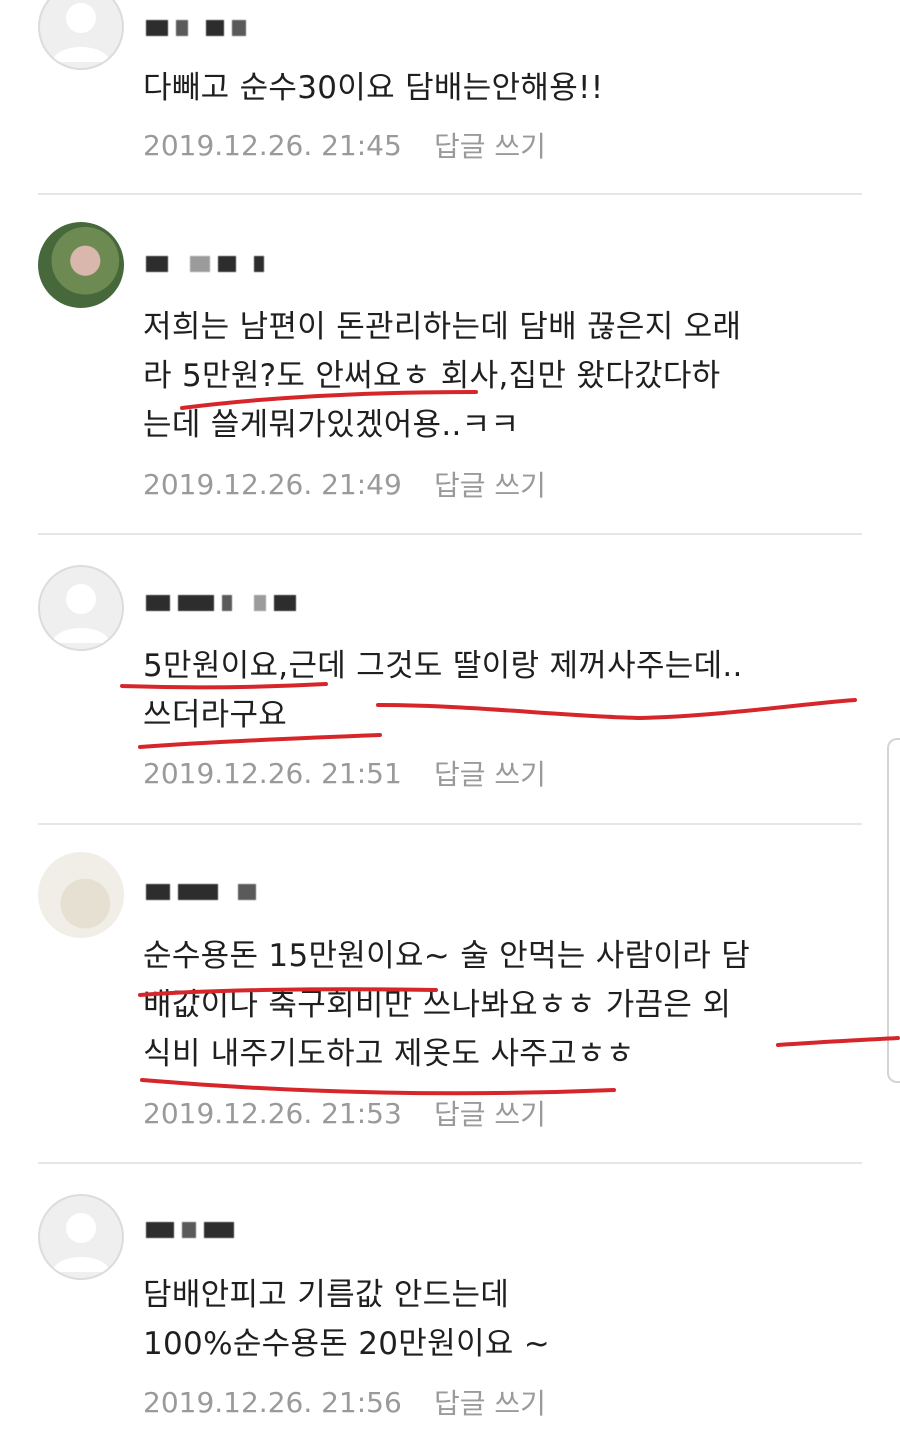 Image resolution: width=900 pixels, height=1440 pixels. Describe the element at coordinates (493, 1320) in the screenshot. I see `comment-text: 담배안피고 기름값 안드는데 100%순수용돈 20만원이요 ~` at that location.